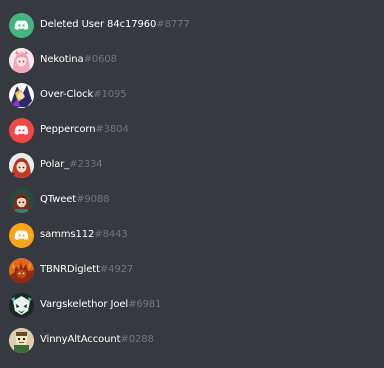  What do you see at coordinates (110, 94) in the screenshot?
I see `discriminator: #1095` at bounding box center [110, 94].